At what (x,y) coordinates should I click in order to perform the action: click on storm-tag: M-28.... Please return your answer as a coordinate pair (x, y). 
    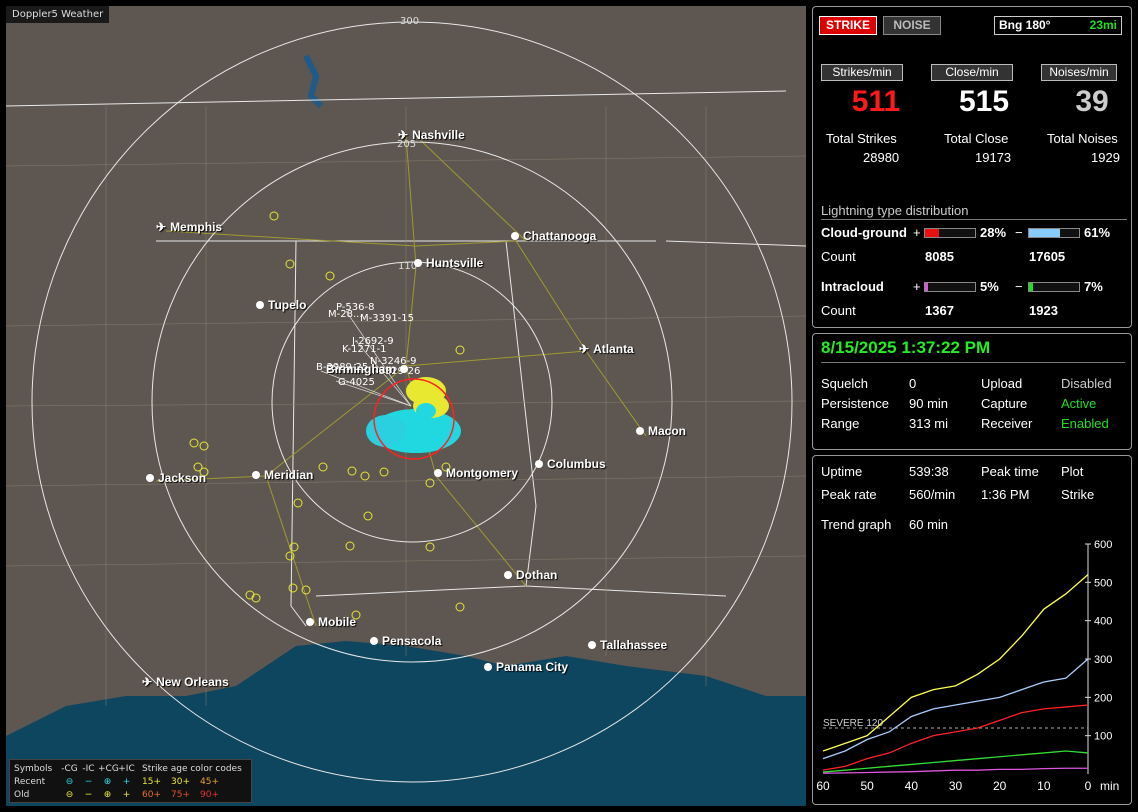
    Looking at the image, I should click on (345, 315).